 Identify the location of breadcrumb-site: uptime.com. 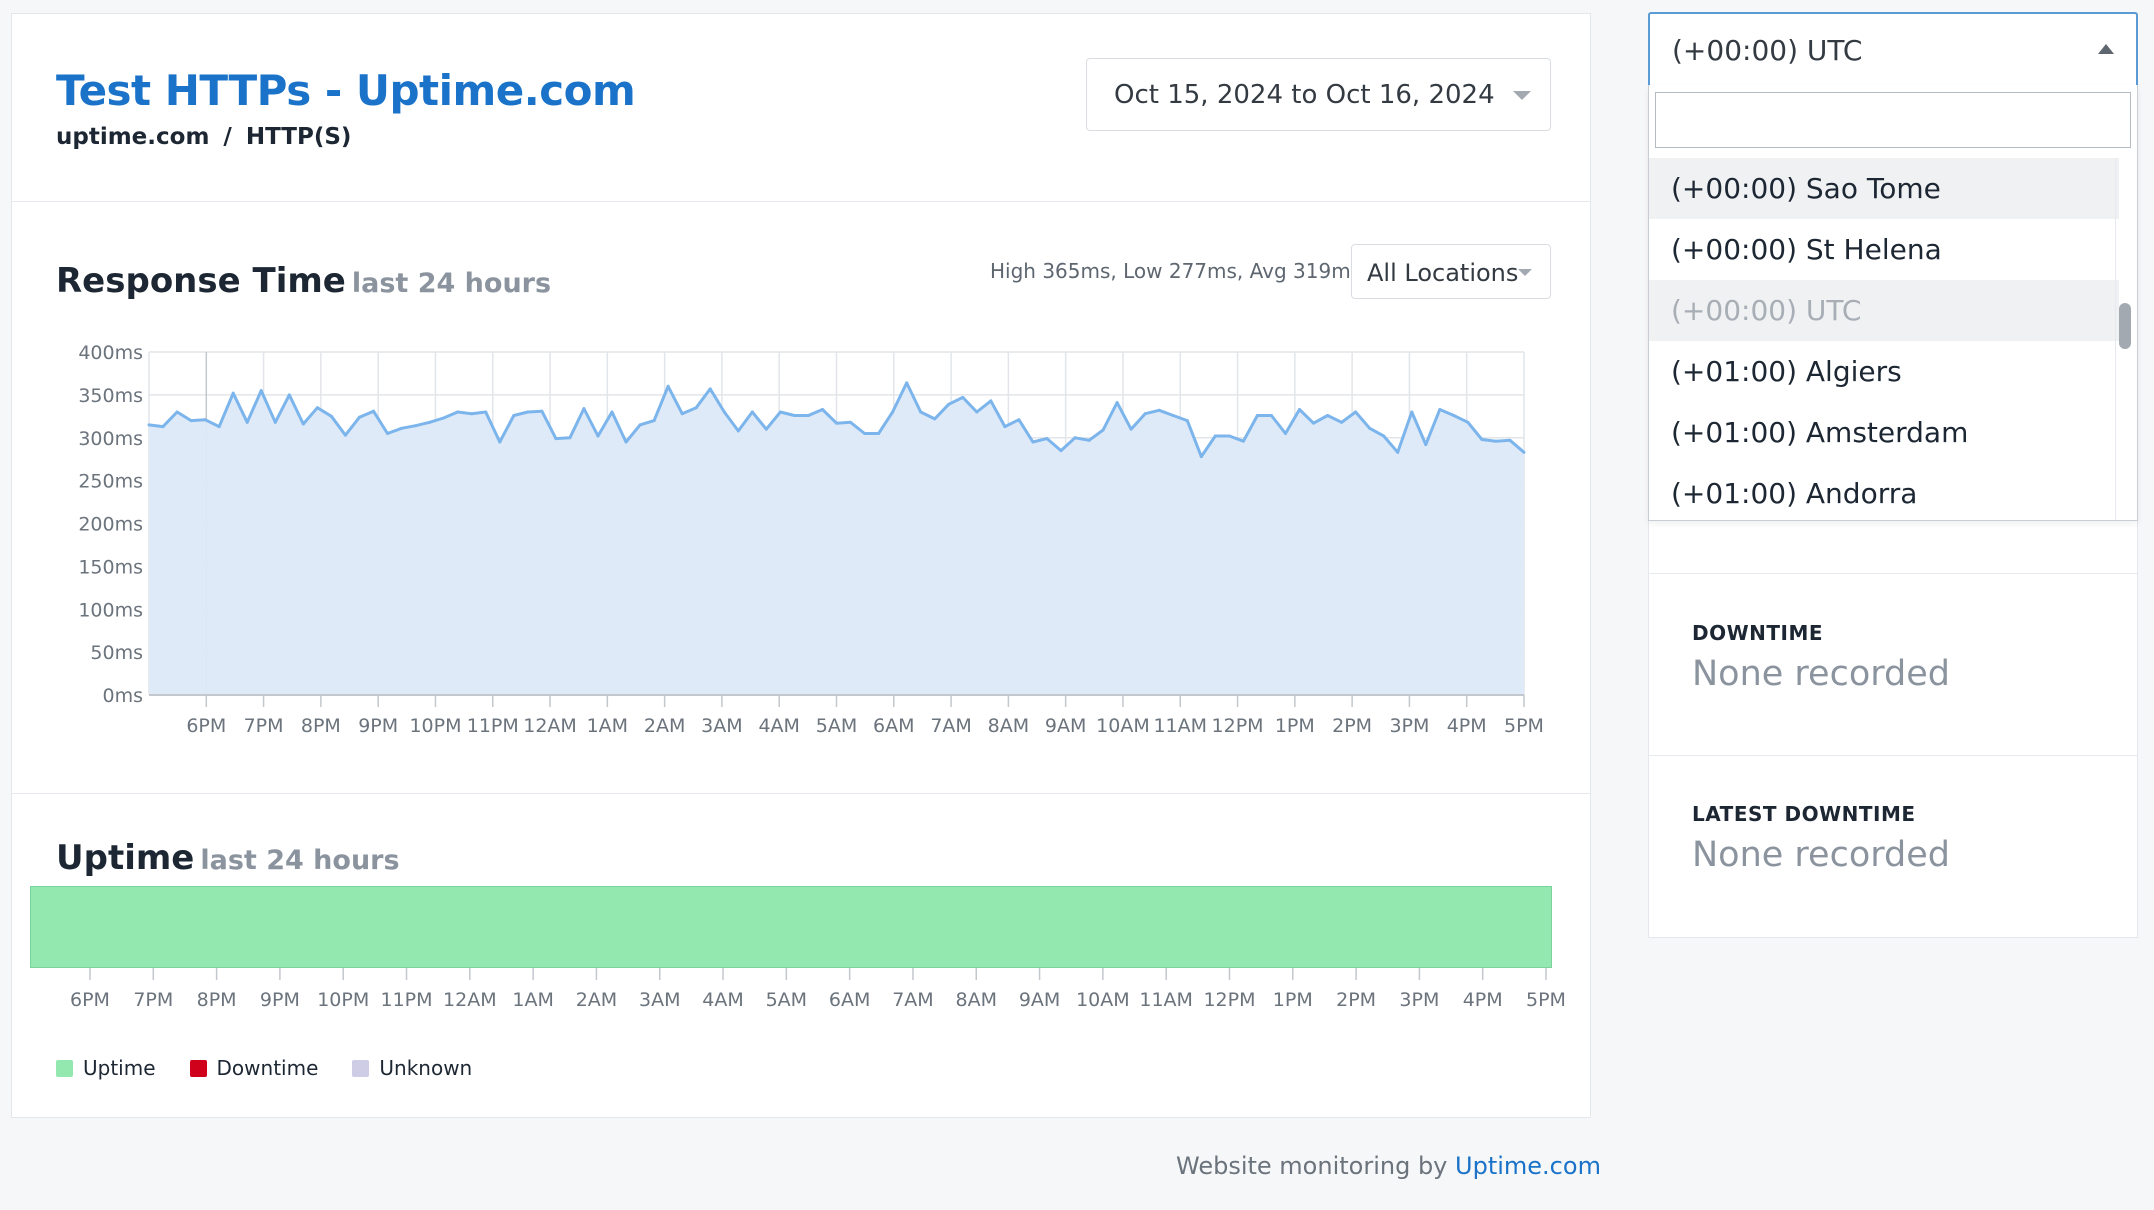
(132, 137).